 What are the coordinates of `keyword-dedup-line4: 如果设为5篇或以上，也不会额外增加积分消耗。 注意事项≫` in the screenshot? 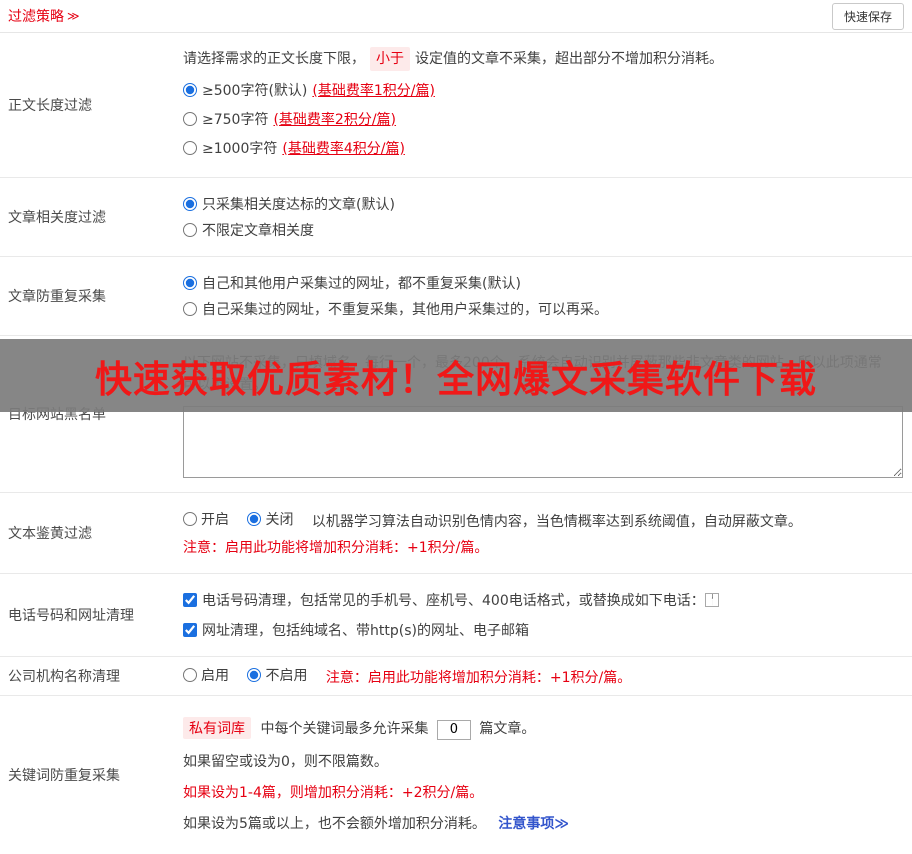 It's located at (376, 823).